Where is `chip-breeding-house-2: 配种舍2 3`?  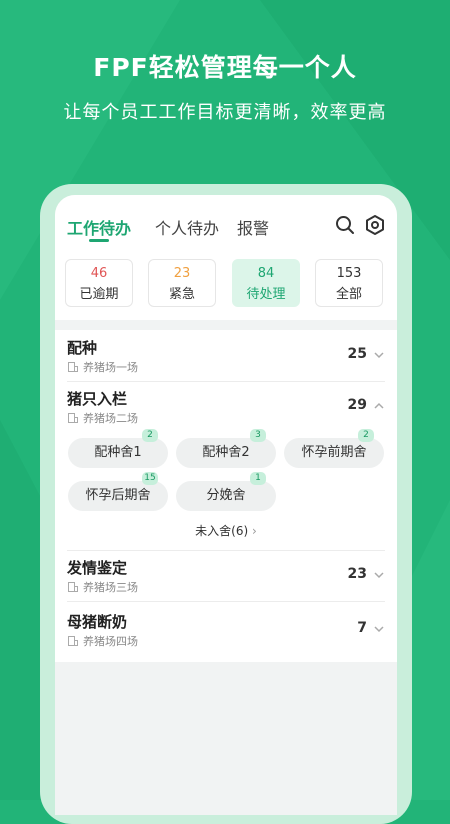 chip-breeding-house-2: 配种舍2 3 is located at coordinates (226, 448).